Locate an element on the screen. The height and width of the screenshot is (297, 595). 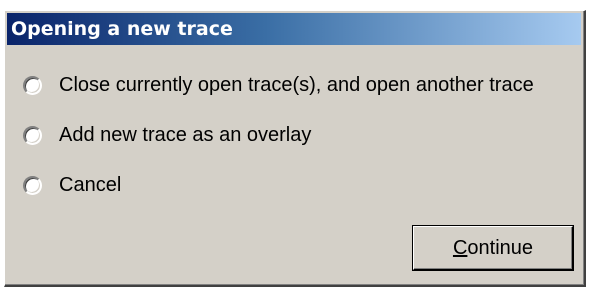
continue-button-label: Continue is located at coordinates (493, 248).